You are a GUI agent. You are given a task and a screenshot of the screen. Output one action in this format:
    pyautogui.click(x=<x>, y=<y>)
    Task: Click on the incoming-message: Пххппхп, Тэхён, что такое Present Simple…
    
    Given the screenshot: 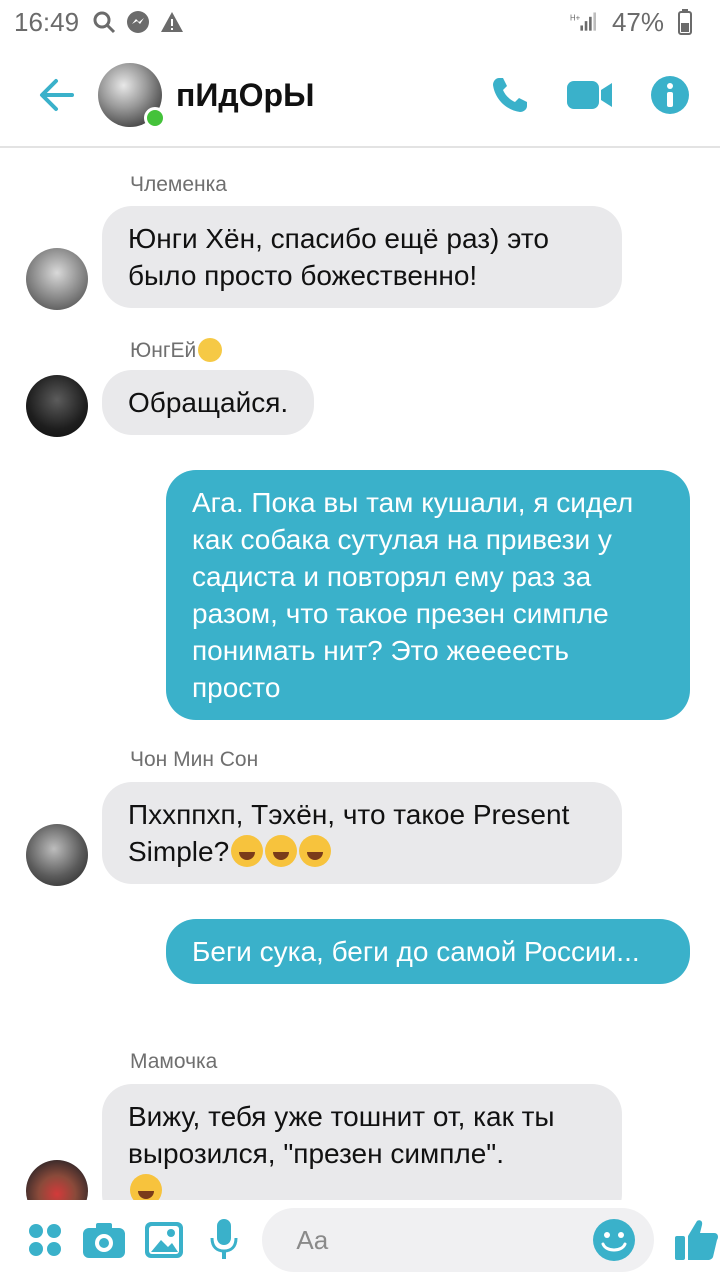 What is the action you would take?
    pyautogui.click(x=362, y=833)
    